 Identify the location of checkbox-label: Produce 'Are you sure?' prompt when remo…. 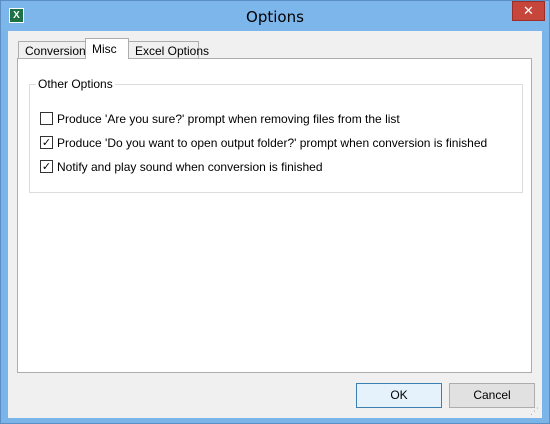
(228, 119).